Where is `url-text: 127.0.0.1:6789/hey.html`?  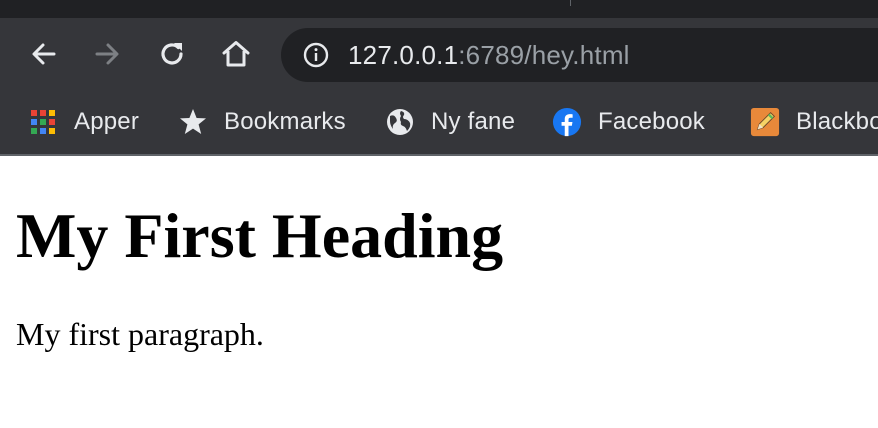 url-text: 127.0.0.1:6789/hey.html is located at coordinates (489, 55).